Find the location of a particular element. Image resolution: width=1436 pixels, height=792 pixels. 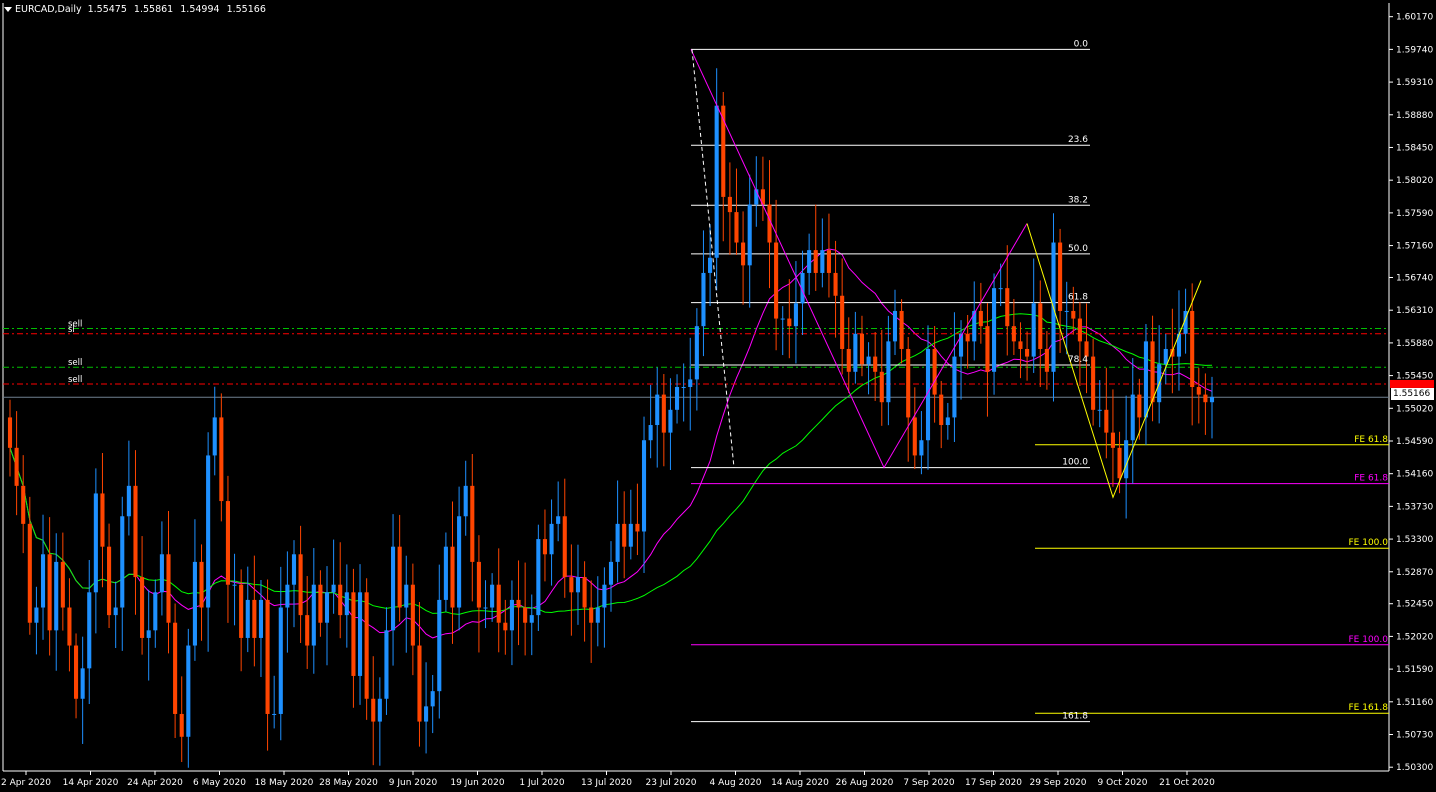

price-tick-label: 1.56310 is located at coordinates (1414, 311).